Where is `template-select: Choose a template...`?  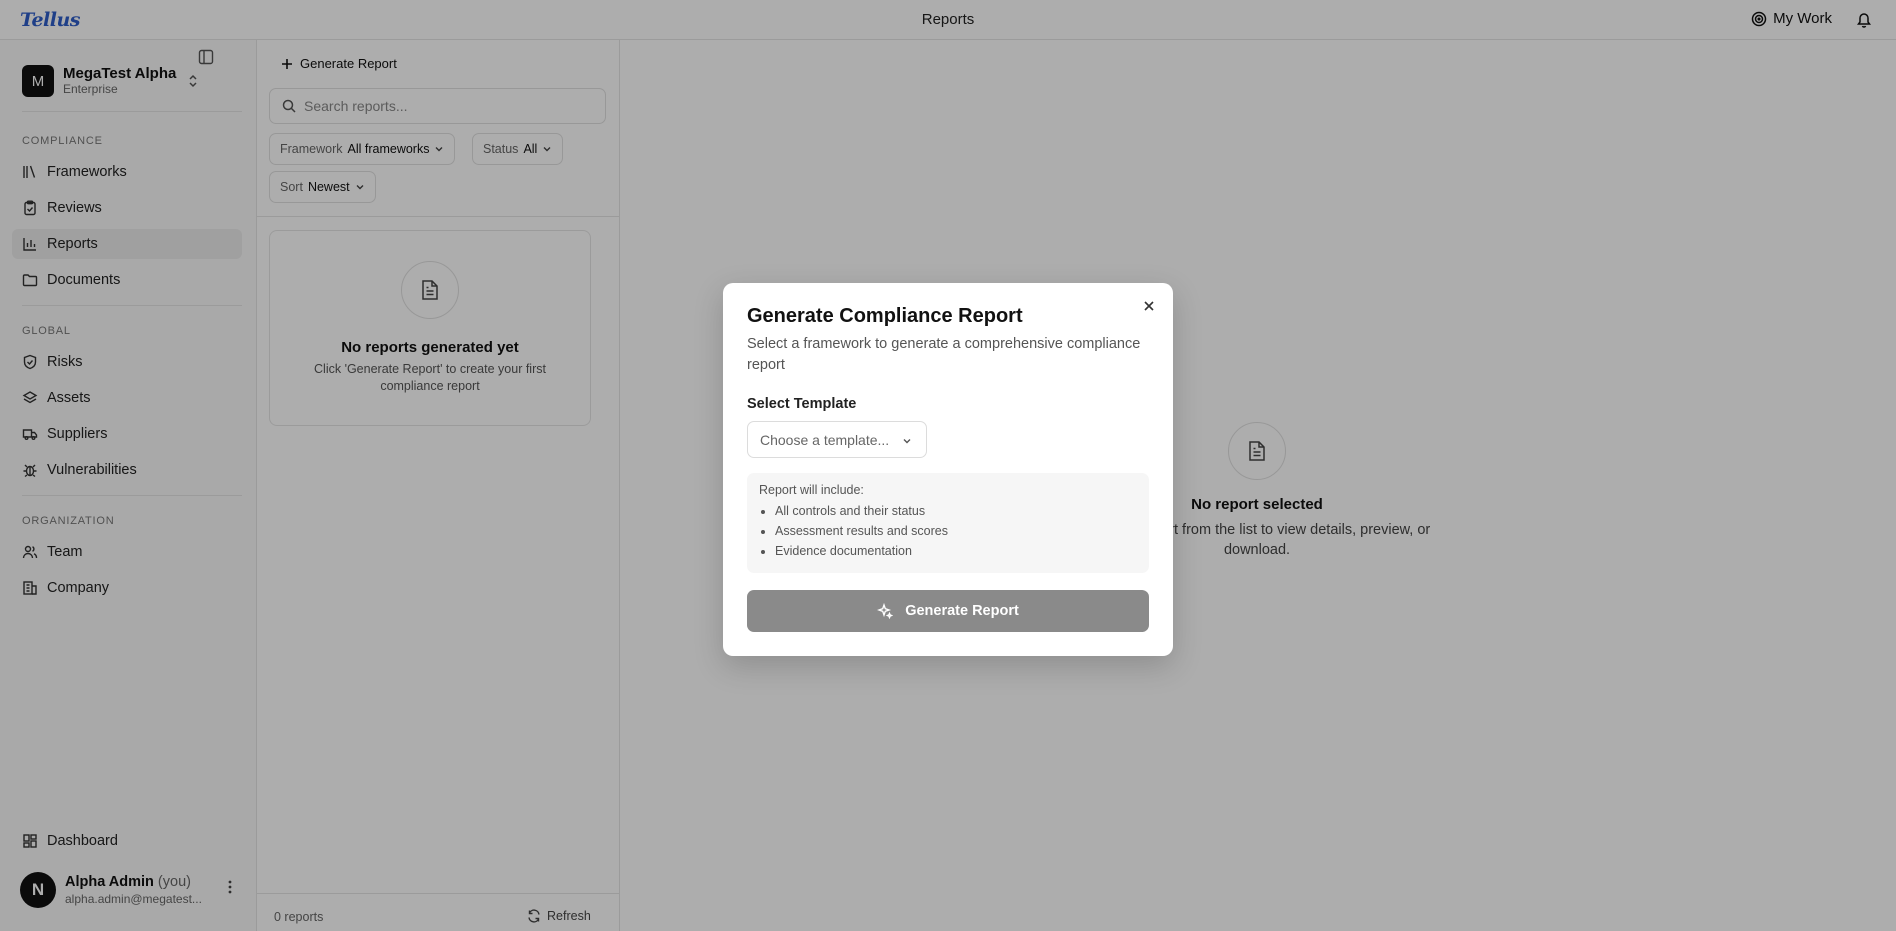 template-select: Choose a template... is located at coordinates (837, 439).